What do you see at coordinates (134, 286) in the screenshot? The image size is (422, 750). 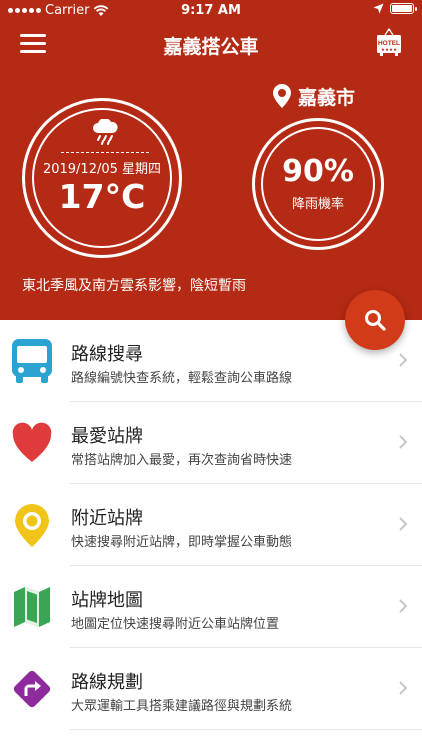 I see `forecast-text: 東北季風及南方雲系影響，陰短暫雨` at bounding box center [134, 286].